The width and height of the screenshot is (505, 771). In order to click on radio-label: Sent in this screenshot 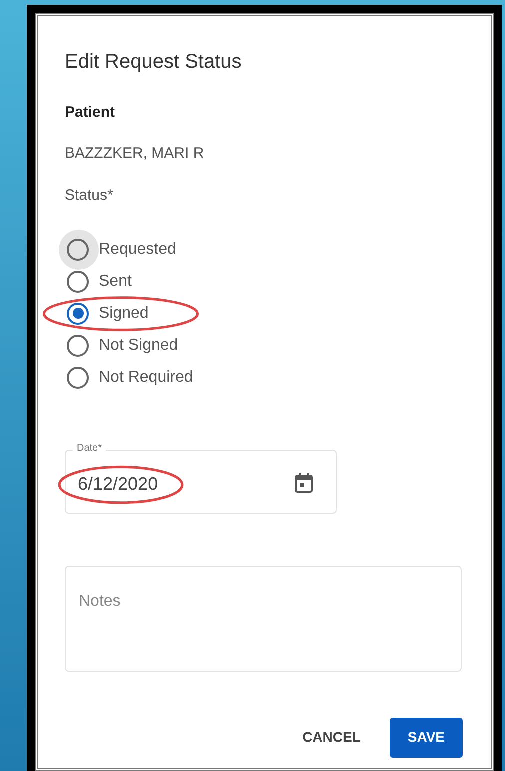, I will do `click(115, 282)`.